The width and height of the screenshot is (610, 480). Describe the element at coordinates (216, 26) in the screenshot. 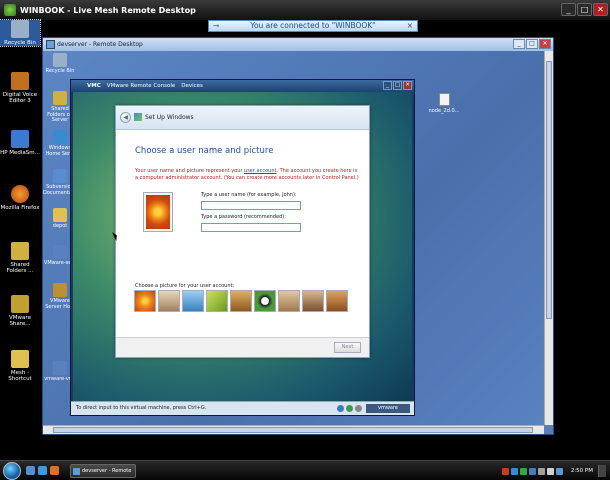

I see `pin-icon: ⊸` at that location.